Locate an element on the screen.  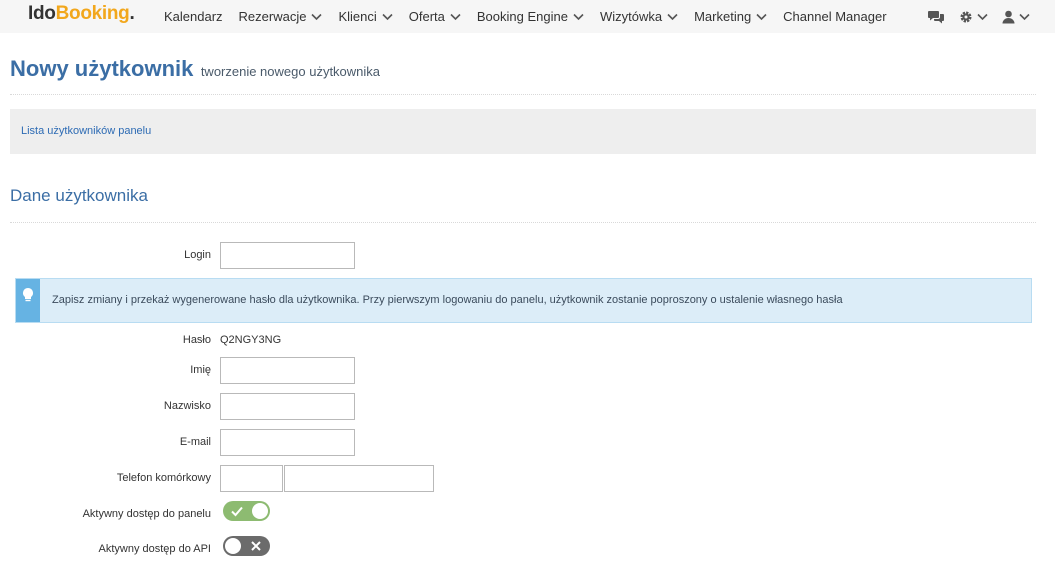
nav-item-channel-manager: Channel Manager is located at coordinates (834, 16).